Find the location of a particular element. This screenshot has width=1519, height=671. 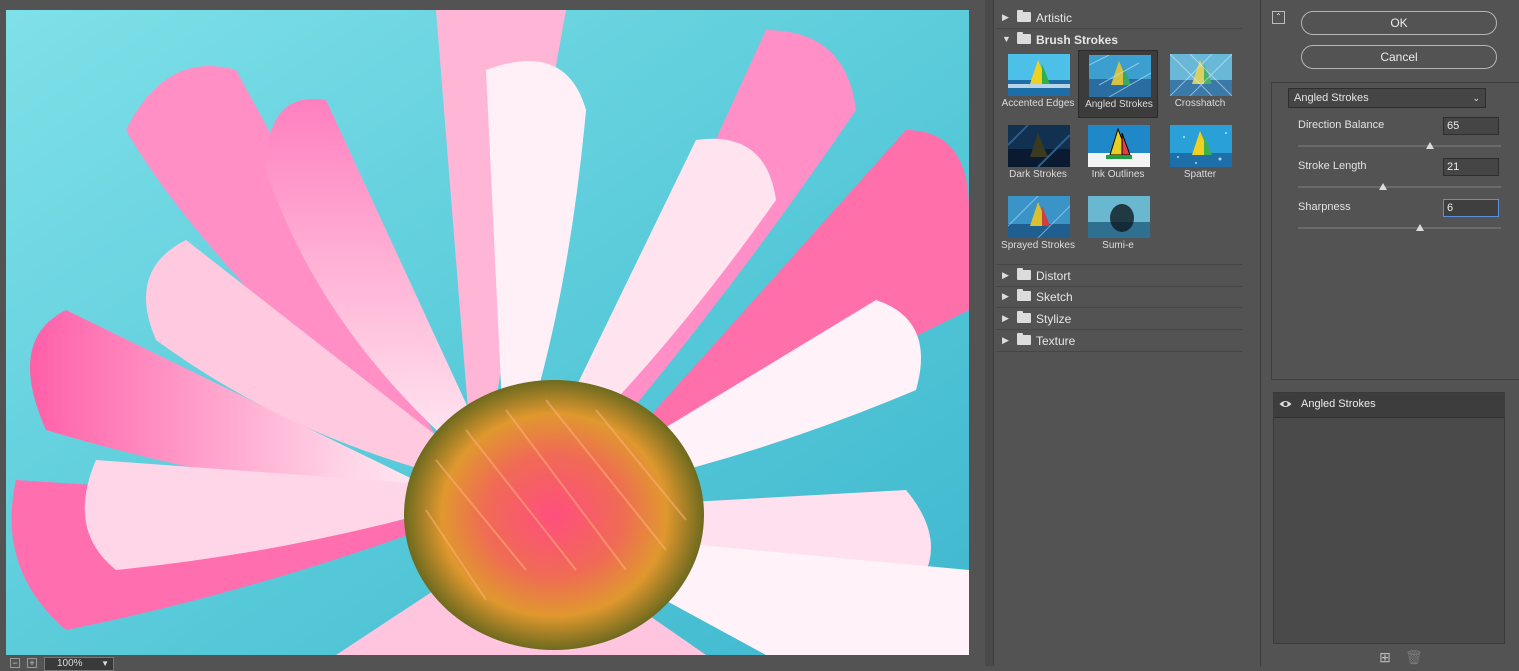

filter-caption: Sprayed Strokes is located at coordinates (1038, 245).